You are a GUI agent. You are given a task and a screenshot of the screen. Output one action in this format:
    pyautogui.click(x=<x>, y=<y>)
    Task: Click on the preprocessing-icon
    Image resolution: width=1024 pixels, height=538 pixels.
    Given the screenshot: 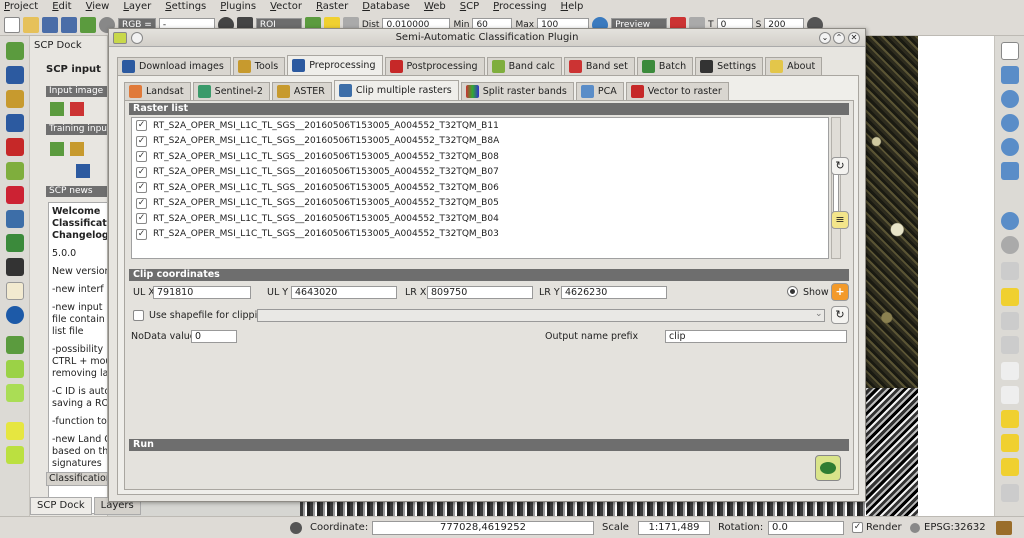 What is the action you would take?
    pyautogui.click(x=15, y=147)
    